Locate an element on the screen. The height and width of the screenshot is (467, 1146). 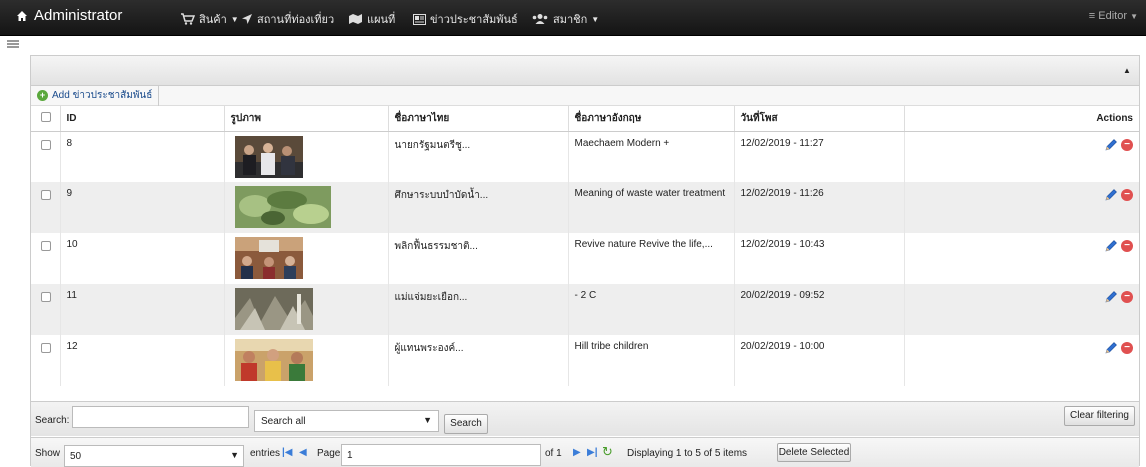
cell-post-date: 20/02/2019 - 10:00 is located at coordinates (819, 360).